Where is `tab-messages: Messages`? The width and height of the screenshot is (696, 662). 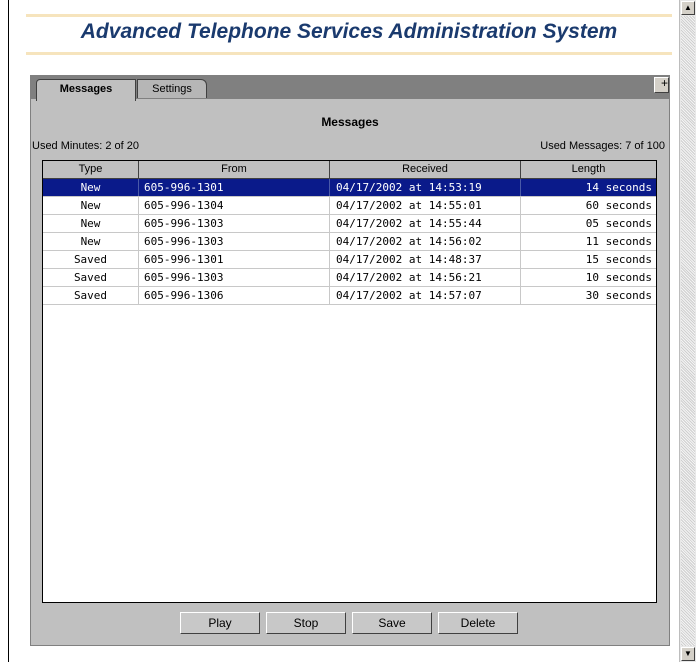 tab-messages: Messages is located at coordinates (86, 90).